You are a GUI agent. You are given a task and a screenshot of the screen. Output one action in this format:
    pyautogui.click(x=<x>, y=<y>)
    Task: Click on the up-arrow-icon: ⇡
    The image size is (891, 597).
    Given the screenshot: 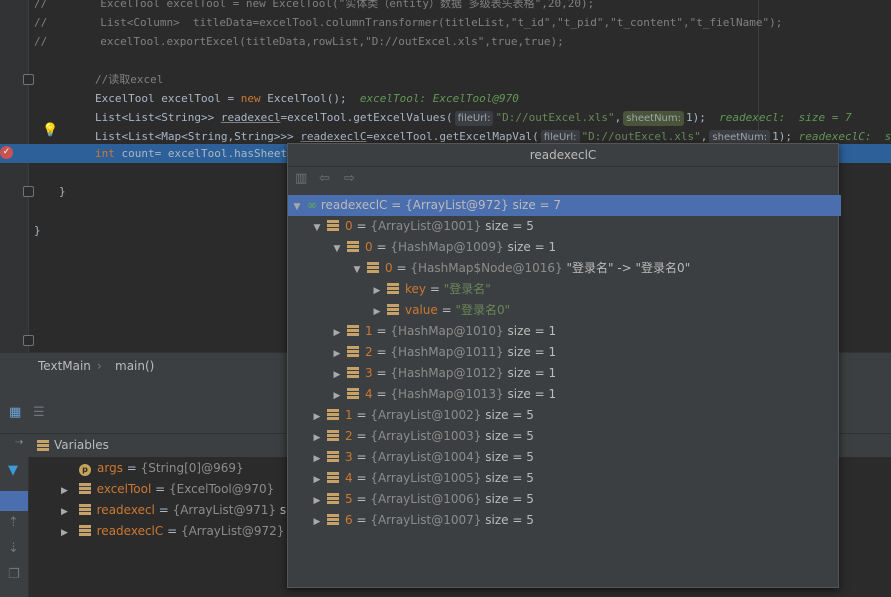 What is the action you would take?
    pyautogui.click(x=13, y=522)
    